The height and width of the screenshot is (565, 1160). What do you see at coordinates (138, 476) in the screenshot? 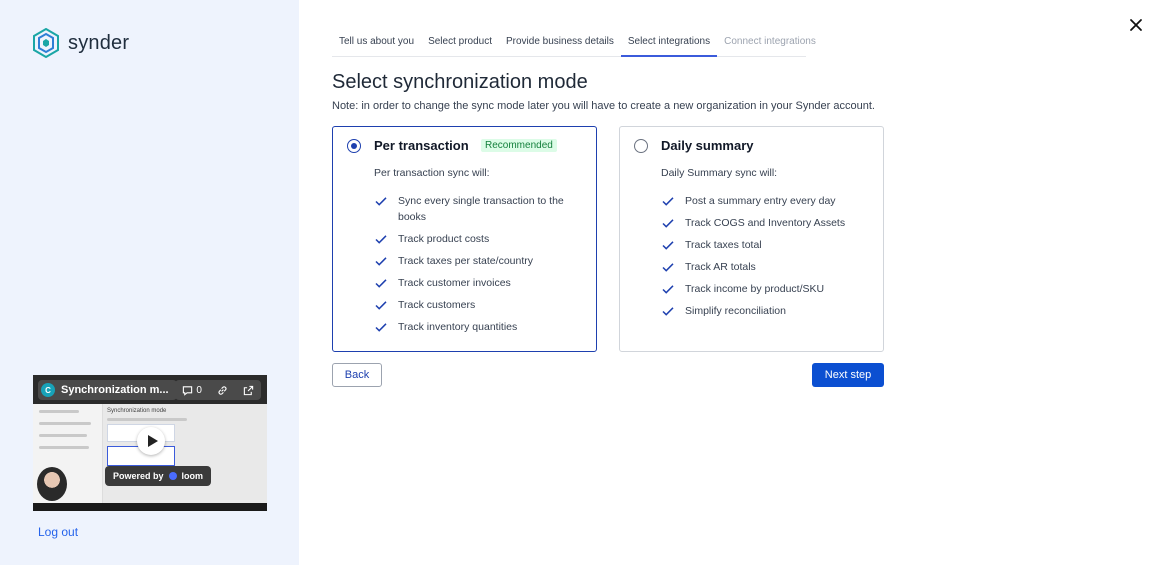
I see `powered-by-label: Powered by` at bounding box center [138, 476].